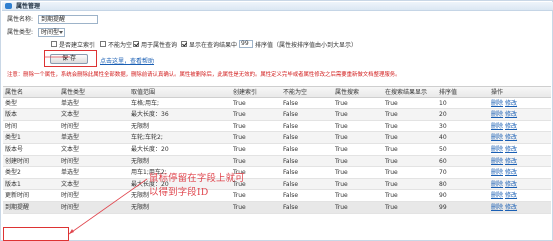 This screenshot has width=553, height=241. Describe the element at coordinates (31, 126) in the screenshot. I see `attr-name-cell: 时间` at that location.